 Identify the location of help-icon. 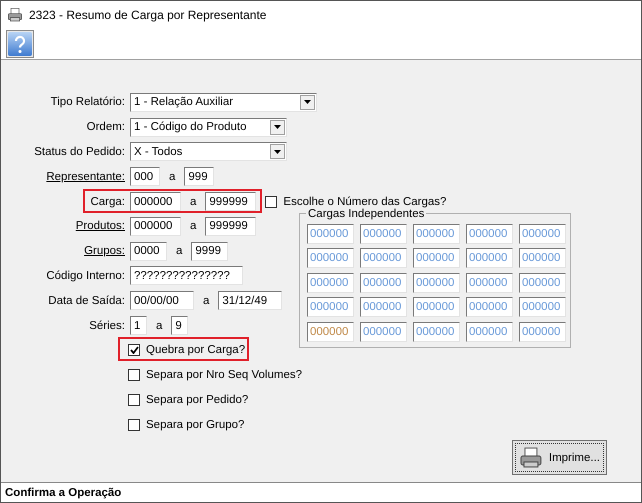
(20, 44).